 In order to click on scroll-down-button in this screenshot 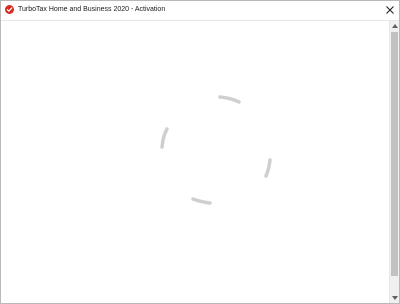, I will do `click(394, 298)`.